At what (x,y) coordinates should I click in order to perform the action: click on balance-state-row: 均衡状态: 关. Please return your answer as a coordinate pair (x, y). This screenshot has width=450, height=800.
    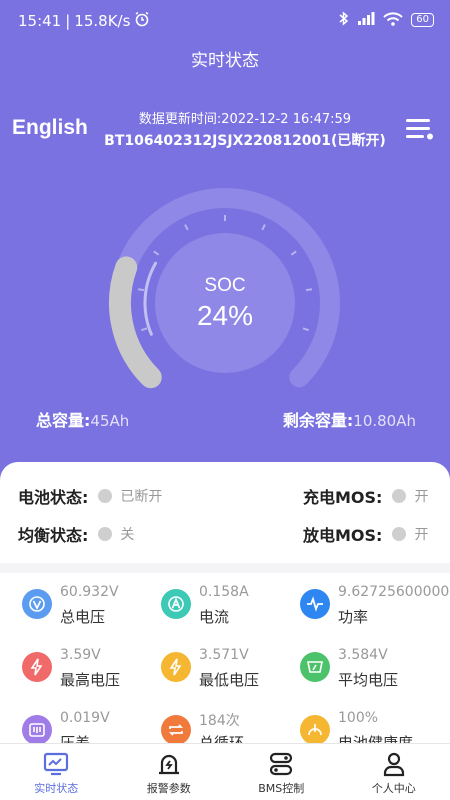
    Looking at the image, I should click on (76, 534).